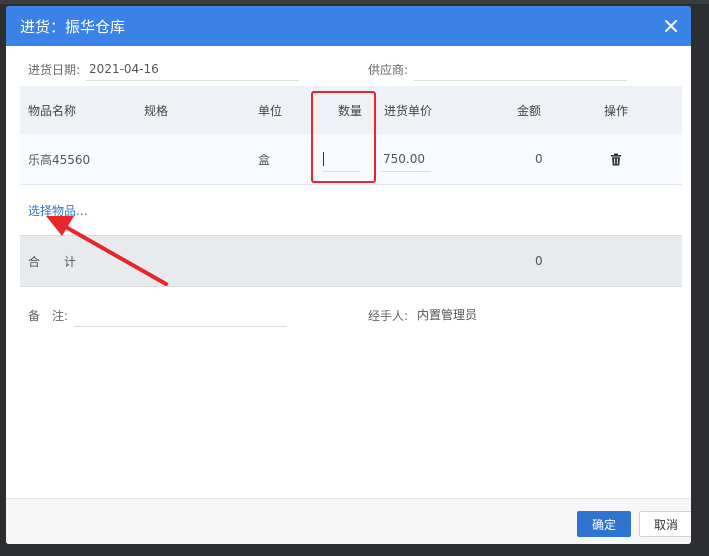  What do you see at coordinates (107, 251) in the screenshot?
I see `arrow-annotation` at bounding box center [107, 251].